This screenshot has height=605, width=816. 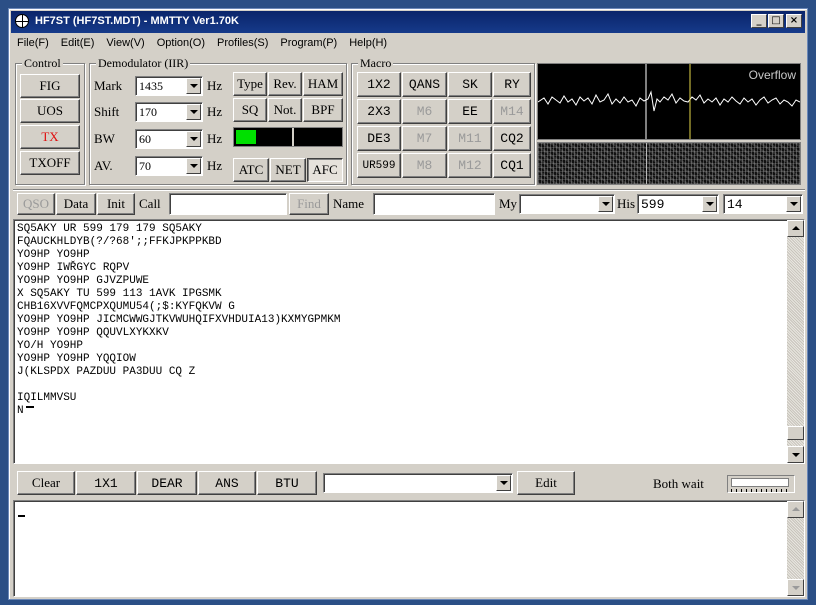 What do you see at coordinates (795, 341) in the screenshot?
I see `receive-scrollbar` at bounding box center [795, 341].